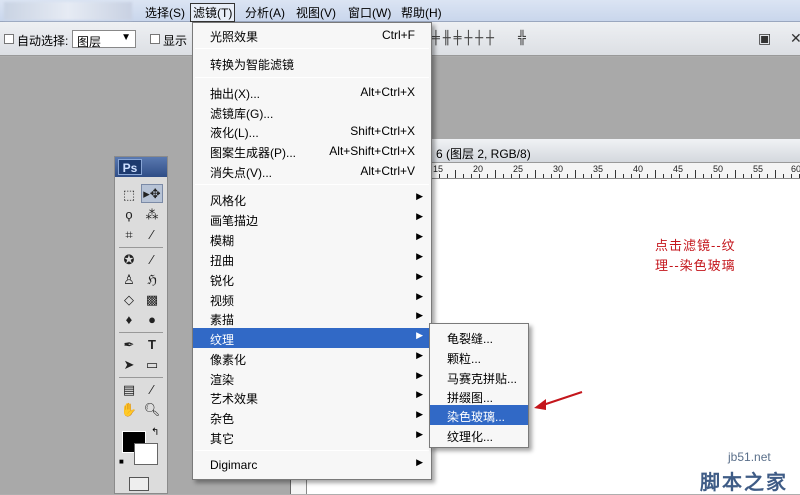  Describe the element at coordinates (222, 340) in the screenshot. I see `menu-item-label: 纹理` at that location.